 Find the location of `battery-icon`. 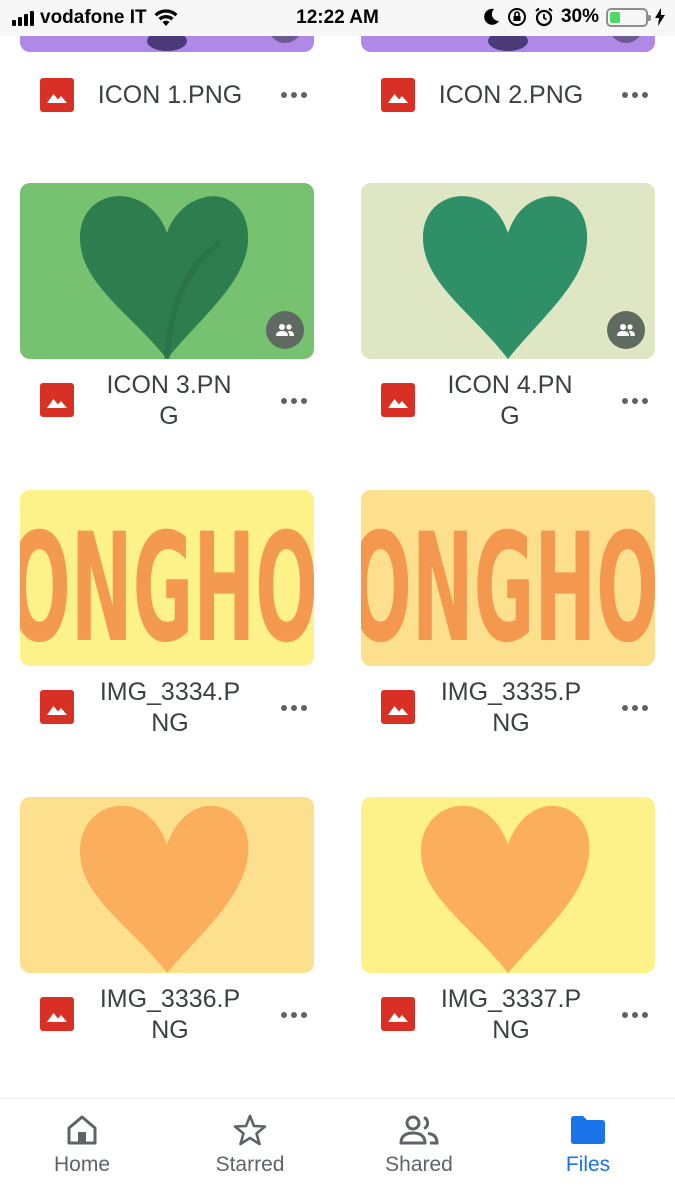

battery-icon is located at coordinates (628, 17).